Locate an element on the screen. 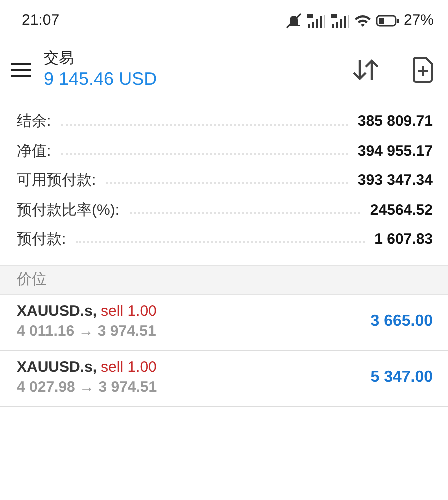 The image size is (448, 500). summary-label: 预付款比率(%): is located at coordinates (68, 210).